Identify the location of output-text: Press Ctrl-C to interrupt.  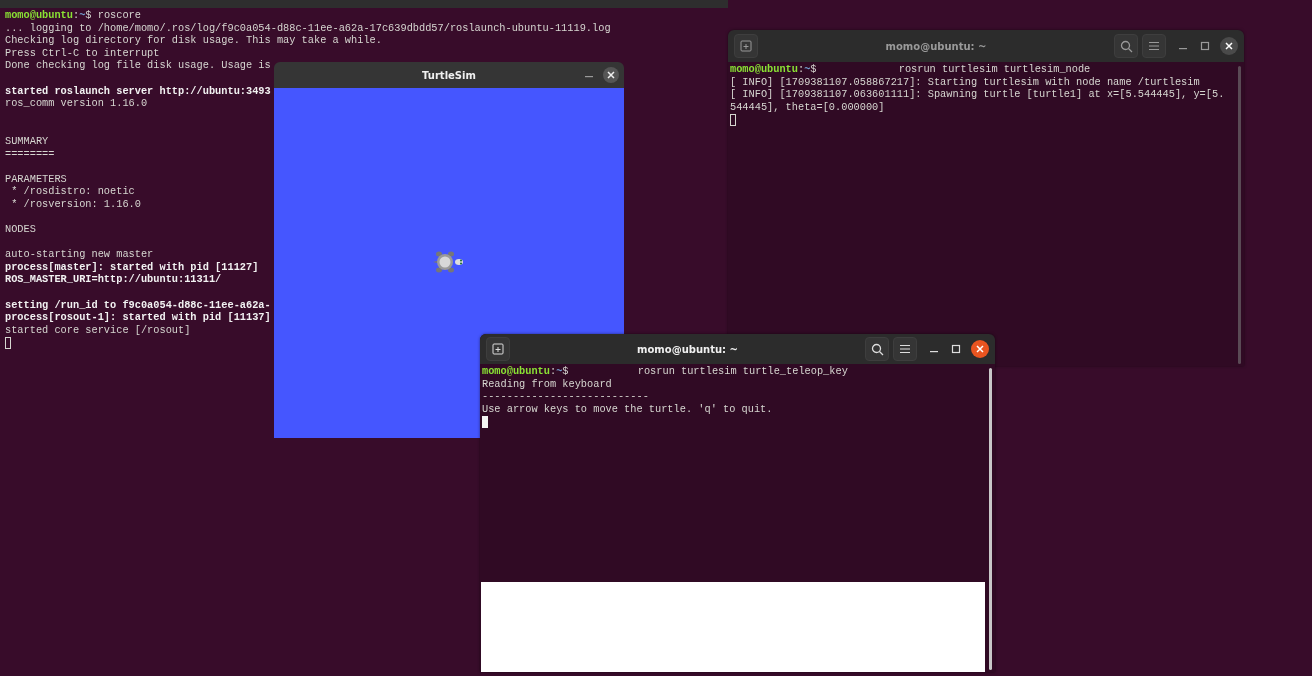
(82, 52).